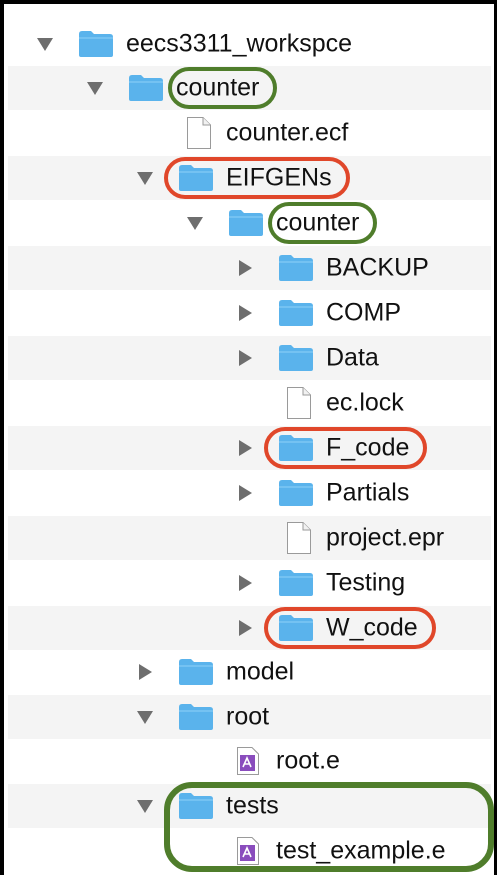 The height and width of the screenshot is (875, 497). I want to click on tree-item-label: tests, so click(252, 805).